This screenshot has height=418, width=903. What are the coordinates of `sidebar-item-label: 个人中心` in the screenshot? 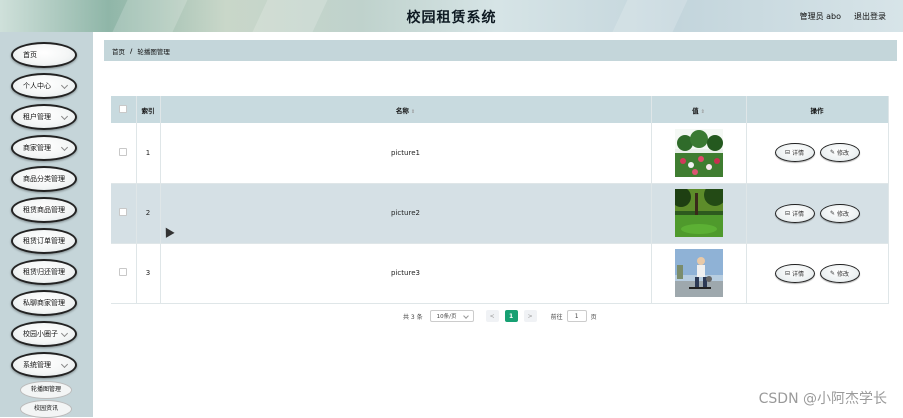 It's located at (37, 86).